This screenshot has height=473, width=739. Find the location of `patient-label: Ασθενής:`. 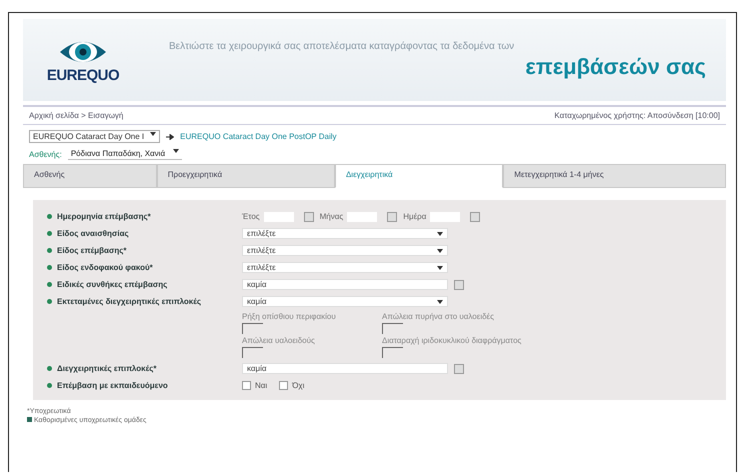

patient-label: Ασθενής: is located at coordinates (45, 154).